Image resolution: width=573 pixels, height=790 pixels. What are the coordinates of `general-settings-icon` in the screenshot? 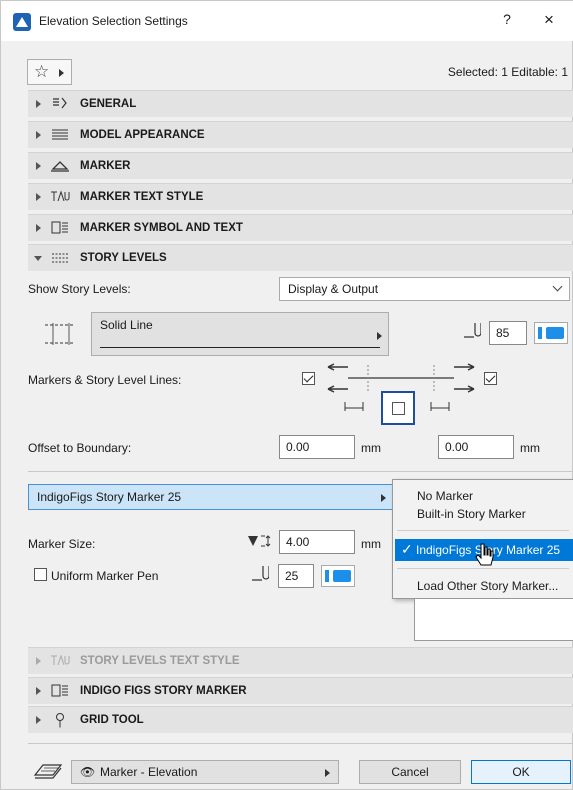 It's located at (60, 103).